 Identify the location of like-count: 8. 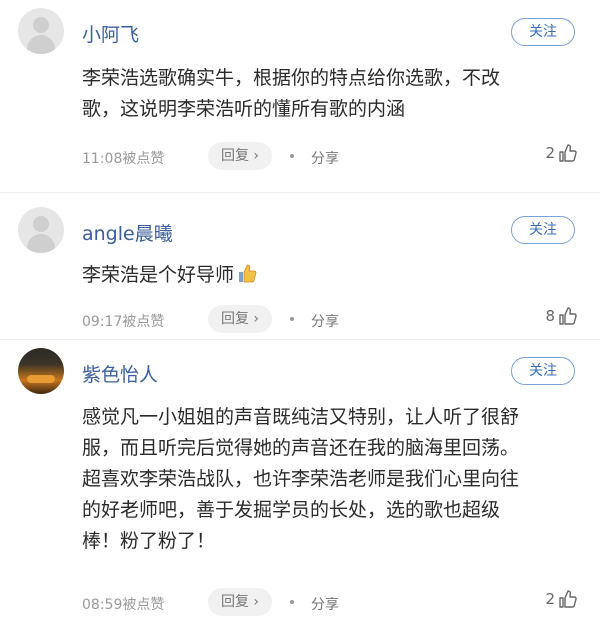
(550, 316).